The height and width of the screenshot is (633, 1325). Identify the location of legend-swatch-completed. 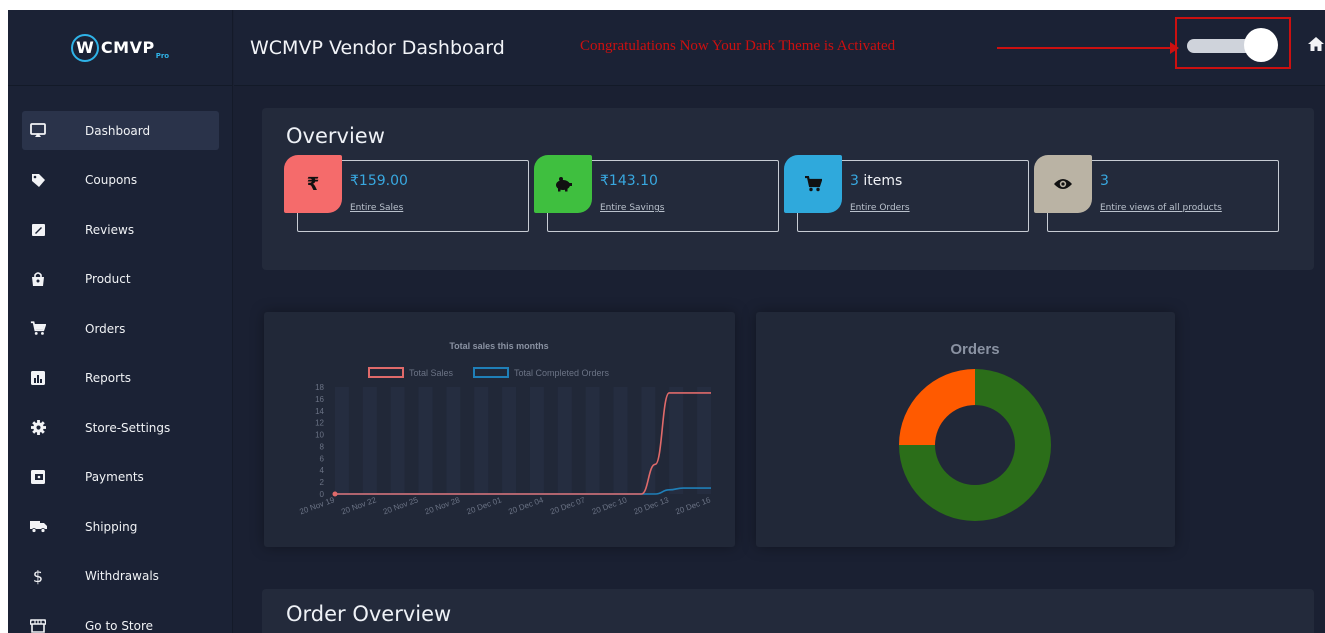
(491, 372).